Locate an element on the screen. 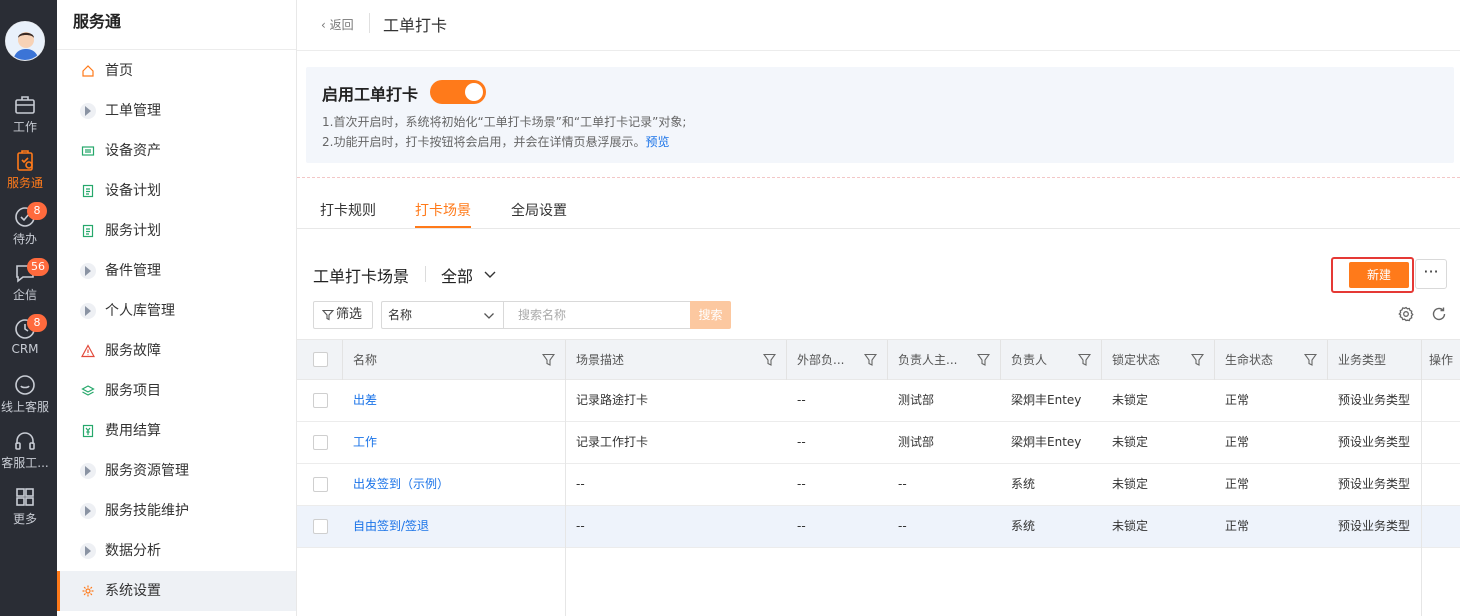  sidebar-item-data-analysis: 数据分析 is located at coordinates (176, 551).